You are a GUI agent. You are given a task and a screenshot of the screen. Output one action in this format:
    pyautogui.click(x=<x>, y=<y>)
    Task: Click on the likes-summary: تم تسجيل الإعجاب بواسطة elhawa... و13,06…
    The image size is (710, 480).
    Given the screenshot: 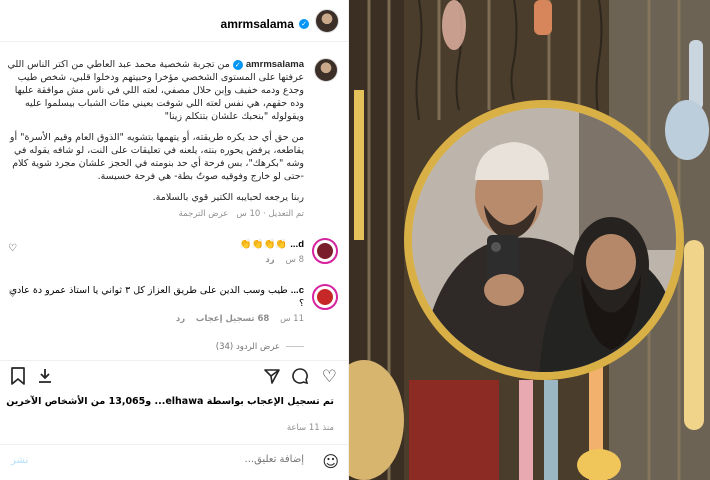 What is the action you would take?
    pyautogui.click(x=169, y=401)
    